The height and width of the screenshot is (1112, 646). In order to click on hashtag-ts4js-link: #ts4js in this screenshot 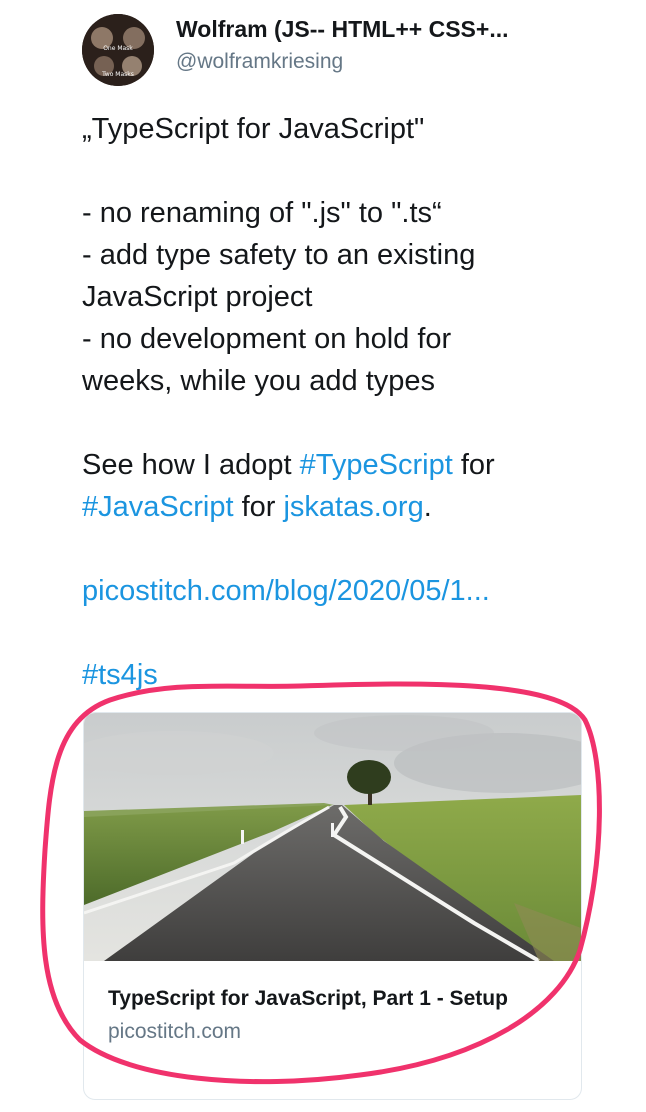, I will do `click(120, 675)`.